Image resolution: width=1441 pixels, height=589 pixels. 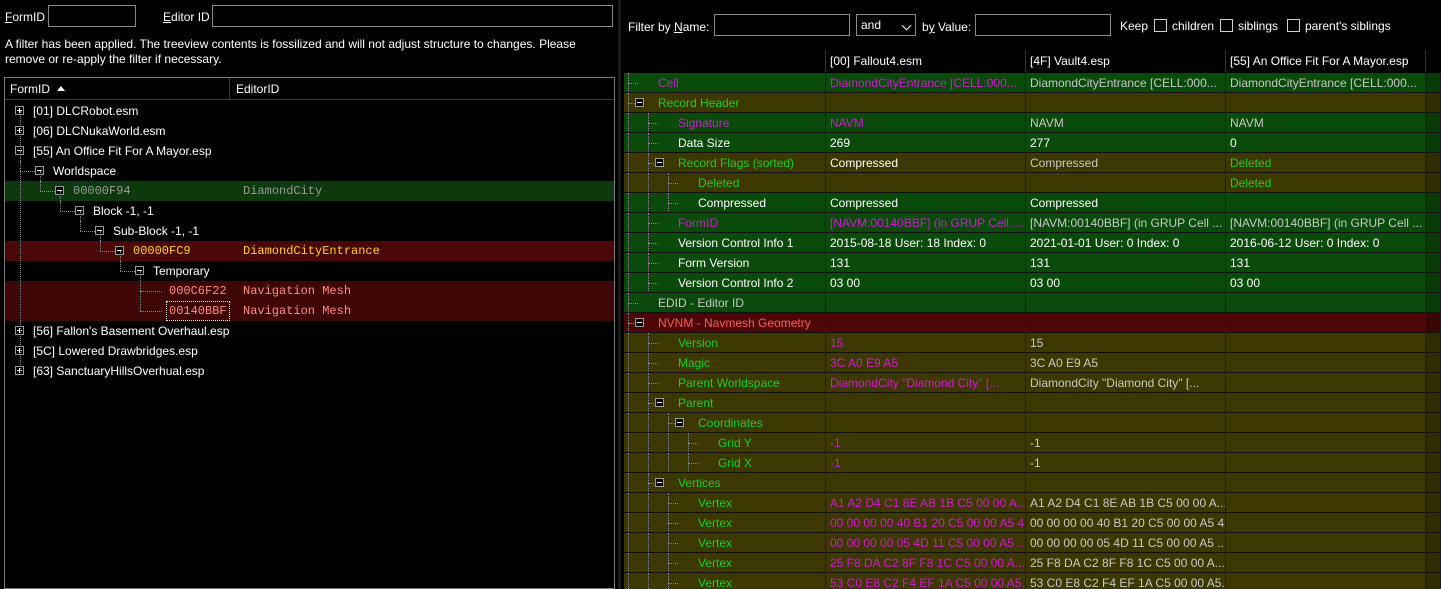 What do you see at coordinates (309, 111) in the screenshot?
I see `tree-row: [01] DLCRobot.esm` at bounding box center [309, 111].